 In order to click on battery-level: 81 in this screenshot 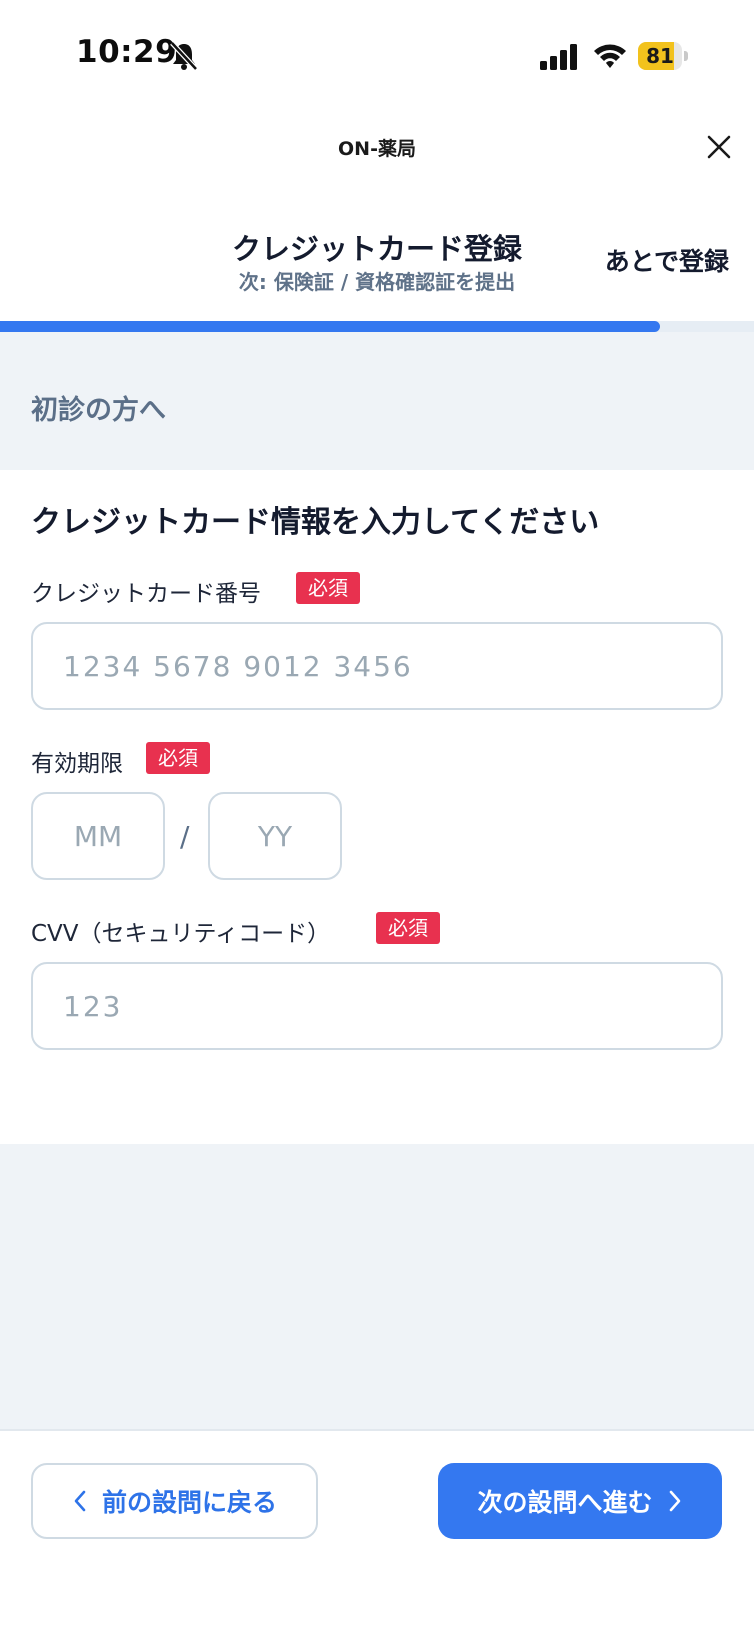, I will do `click(660, 56)`.